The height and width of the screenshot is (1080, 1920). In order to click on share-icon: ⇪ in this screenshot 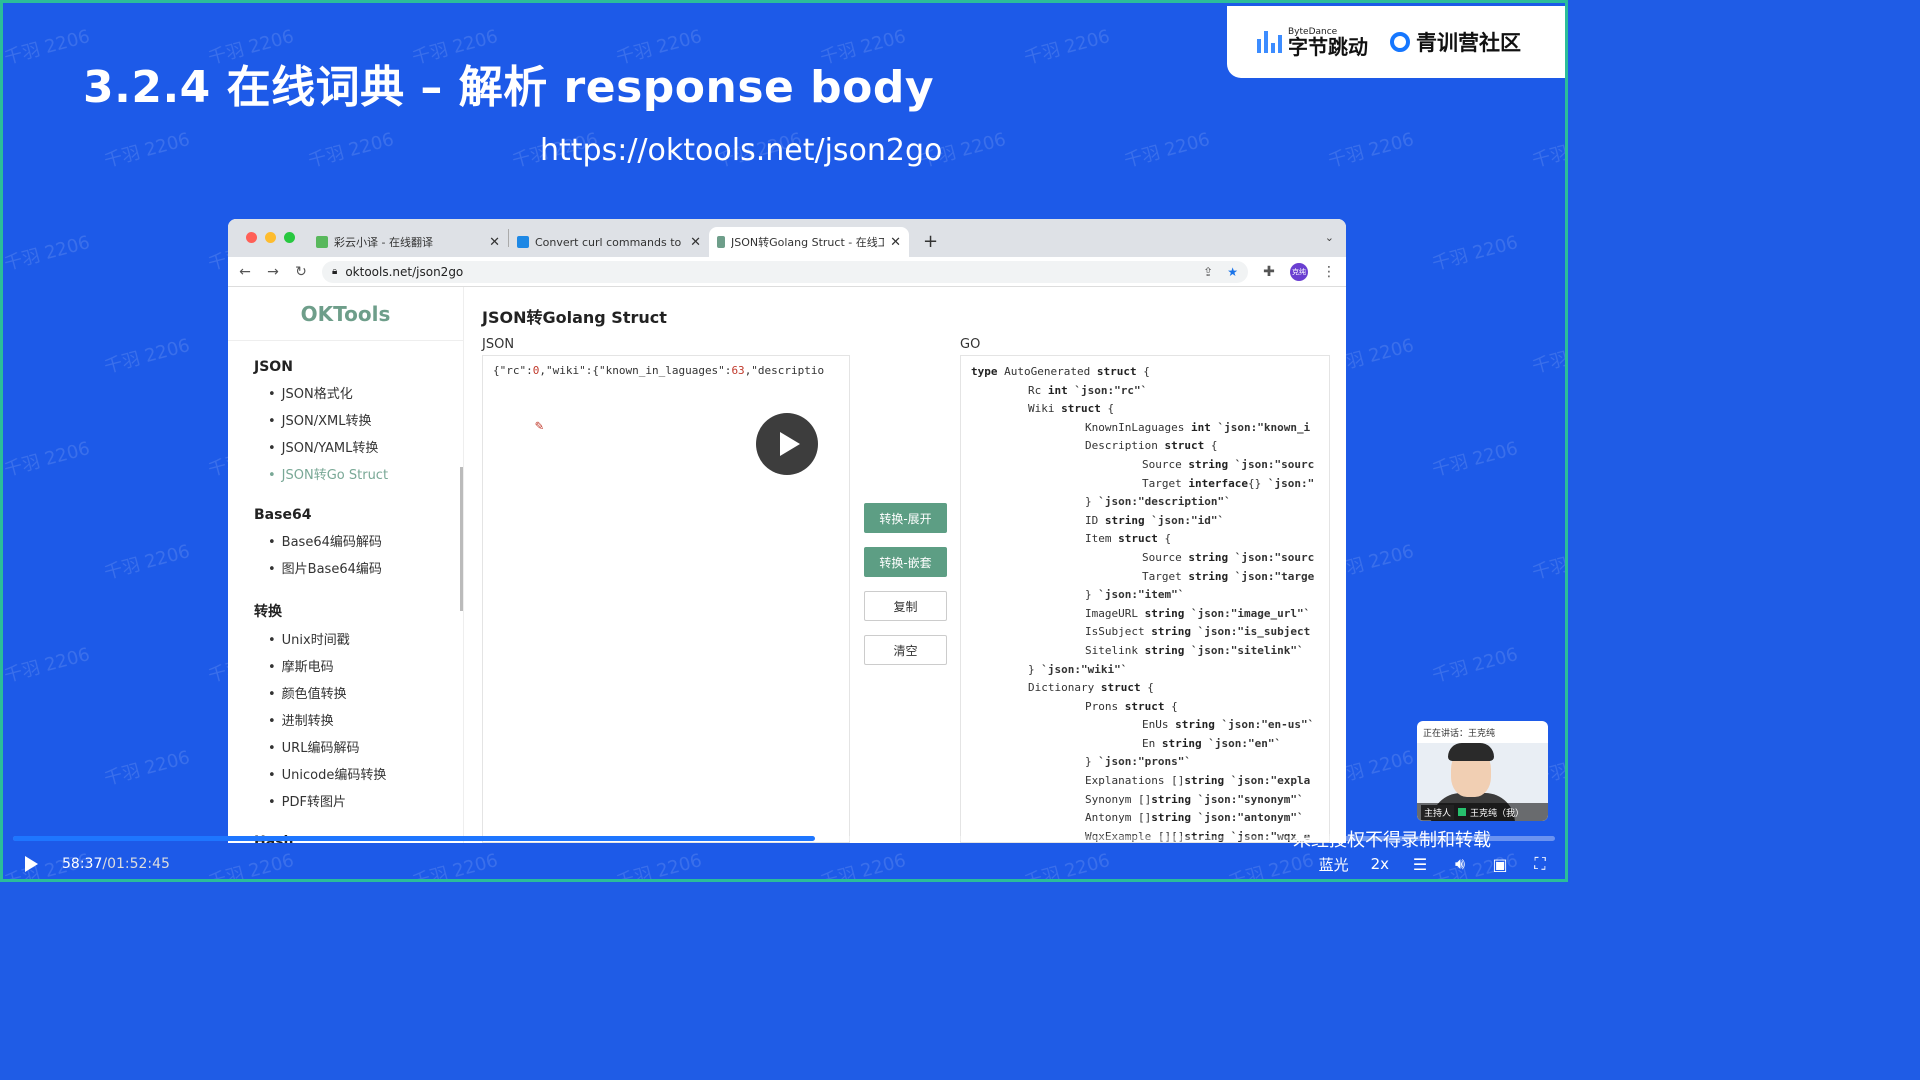, I will do `click(1208, 272)`.